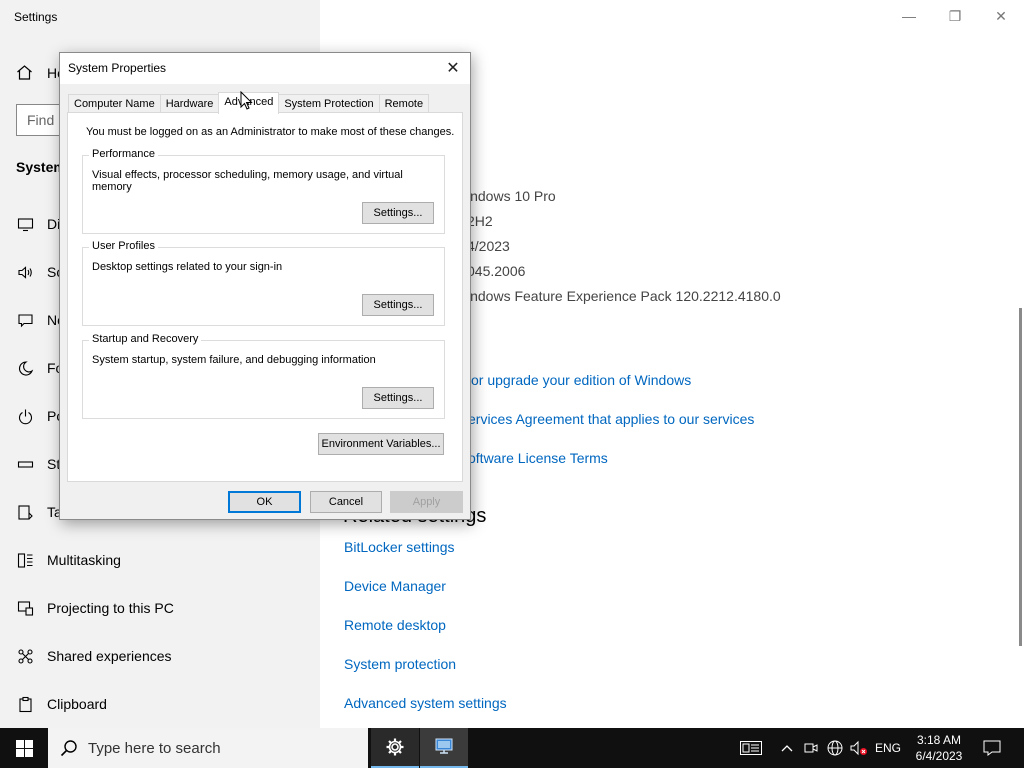 The height and width of the screenshot is (768, 1024). Describe the element at coordinates (329, 104) in the screenshot. I see `tab-system-protection: System Protection` at that location.